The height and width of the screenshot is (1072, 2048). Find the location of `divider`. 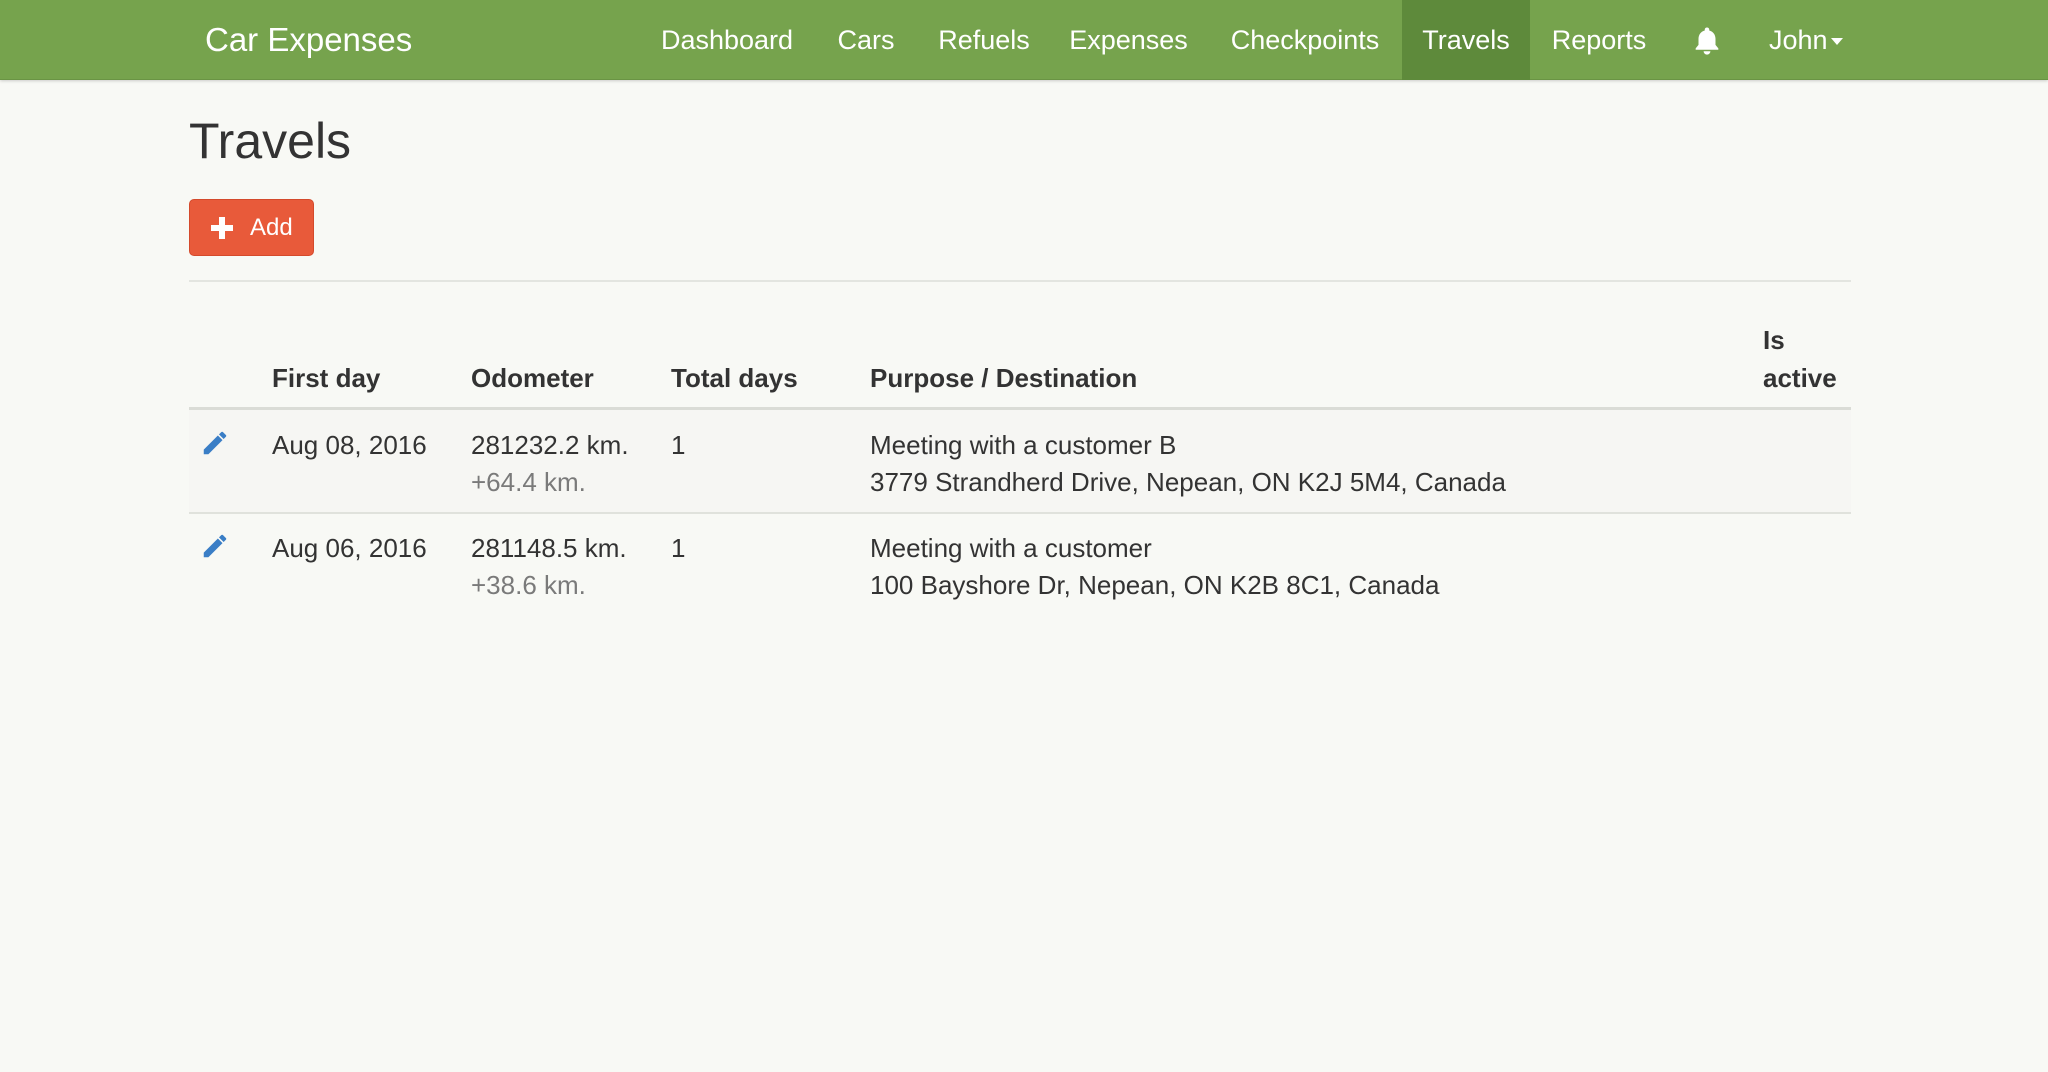

divider is located at coordinates (1020, 281).